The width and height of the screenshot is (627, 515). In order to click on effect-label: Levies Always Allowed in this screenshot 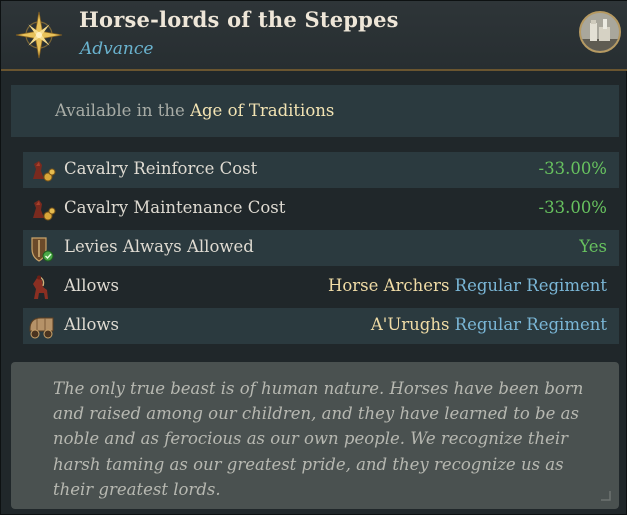, I will do `click(159, 246)`.